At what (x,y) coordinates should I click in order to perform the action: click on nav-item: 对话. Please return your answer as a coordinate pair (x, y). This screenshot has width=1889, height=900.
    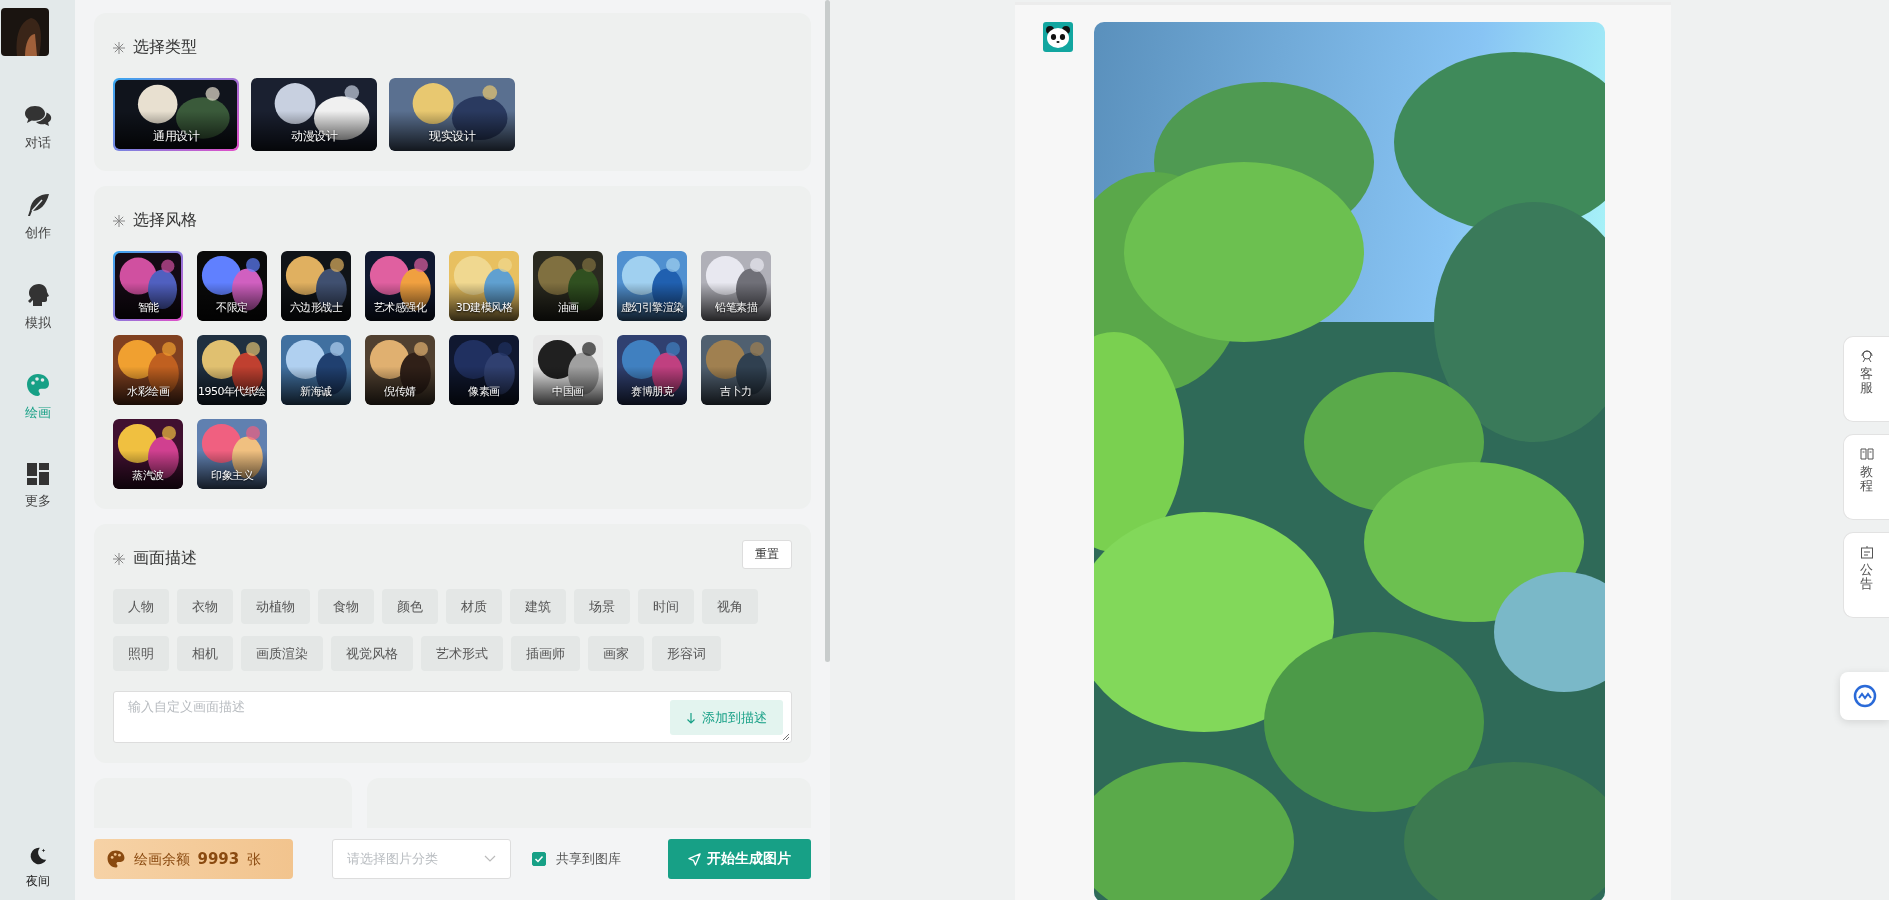
    Looking at the image, I should click on (37, 128).